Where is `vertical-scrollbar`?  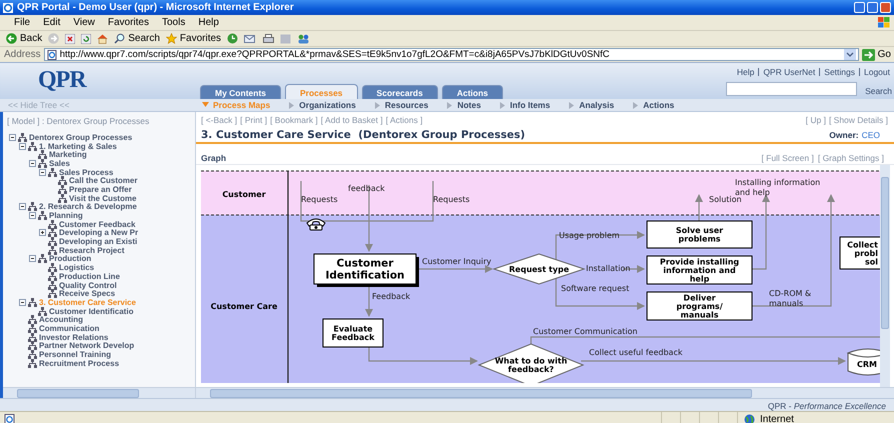 vertical-scrollbar is located at coordinates (885, 276).